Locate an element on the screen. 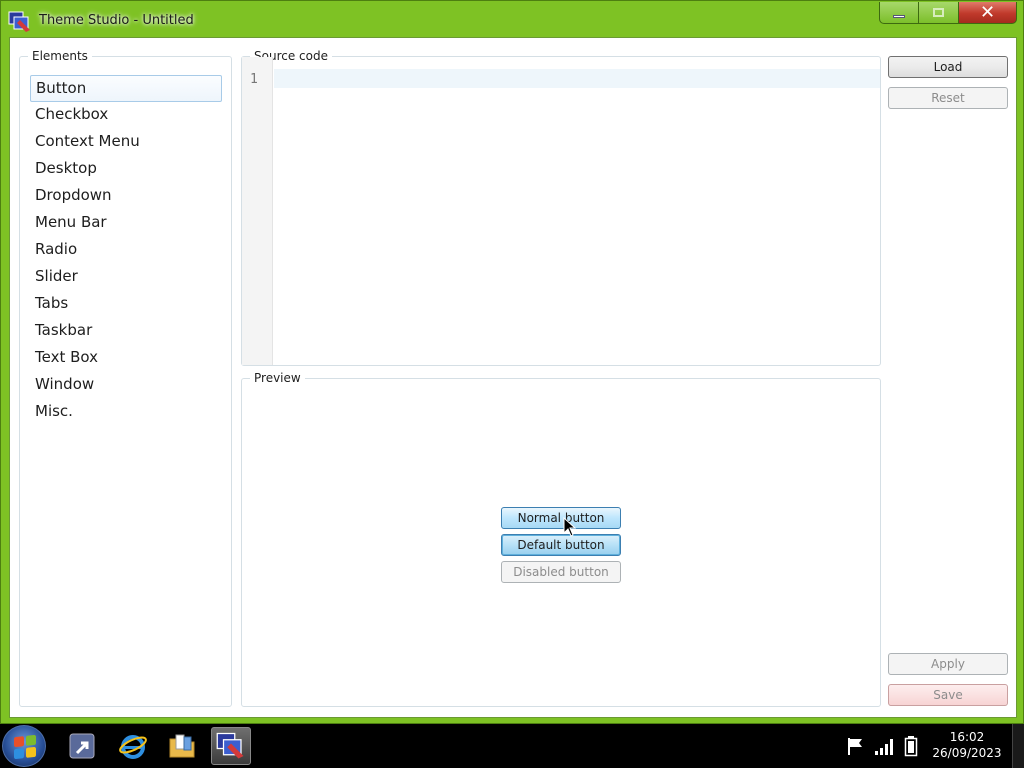  save-button: Save is located at coordinates (948, 695).